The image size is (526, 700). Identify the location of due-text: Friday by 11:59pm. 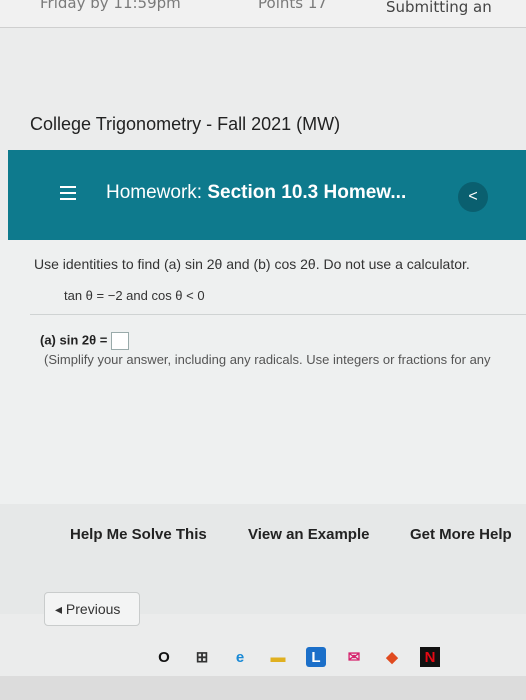
(110, 6).